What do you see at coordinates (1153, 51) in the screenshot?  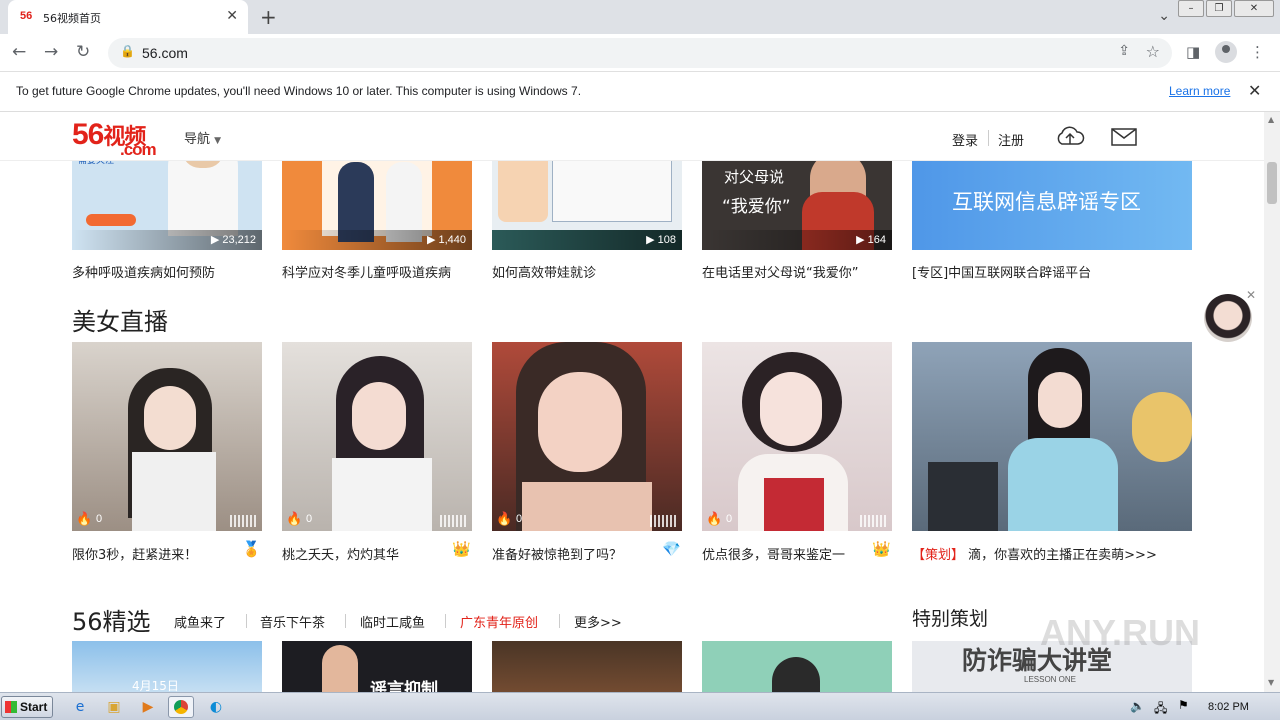 I see `bookmark-star-icon: ☆` at bounding box center [1153, 51].